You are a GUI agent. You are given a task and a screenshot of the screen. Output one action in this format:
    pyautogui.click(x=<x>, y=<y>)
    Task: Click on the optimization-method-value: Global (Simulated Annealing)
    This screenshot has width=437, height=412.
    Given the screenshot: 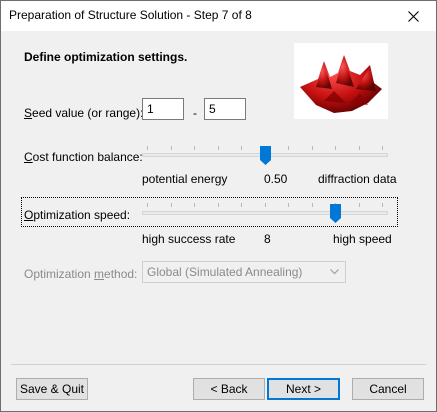 What is the action you would take?
    pyautogui.click(x=225, y=272)
    